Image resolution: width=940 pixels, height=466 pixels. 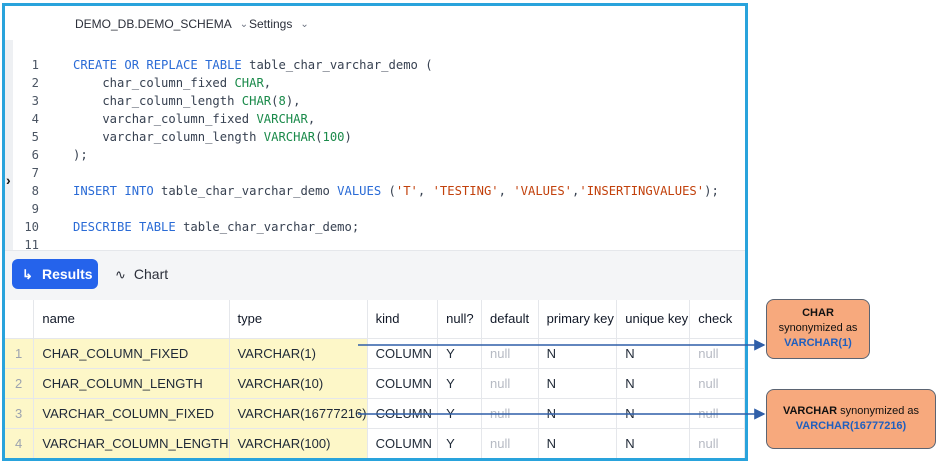 I want to click on code-token: ,, so click(x=425, y=191).